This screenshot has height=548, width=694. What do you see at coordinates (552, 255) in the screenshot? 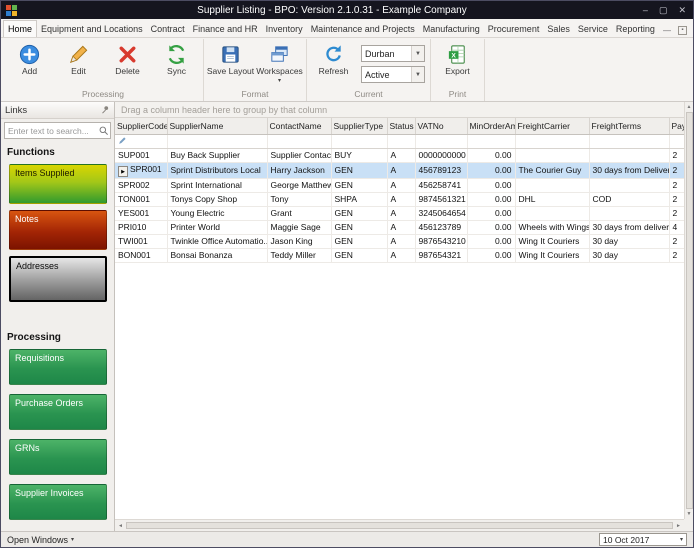
I see `grid-cell: Wing It Couriers` at bounding box center [552, 255].